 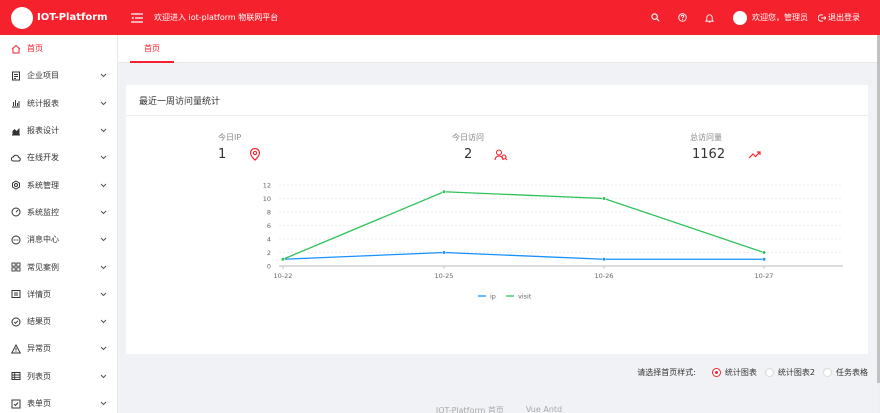 I want to click on logo-text: IOT-Platform, so click(x=72, y=17).